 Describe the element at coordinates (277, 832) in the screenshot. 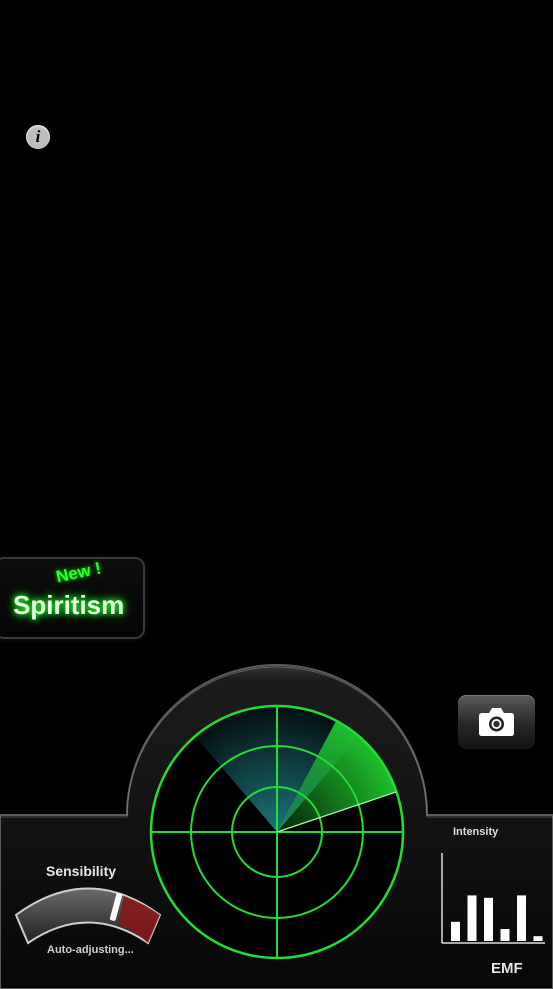

I see `radar-scope` at that location.